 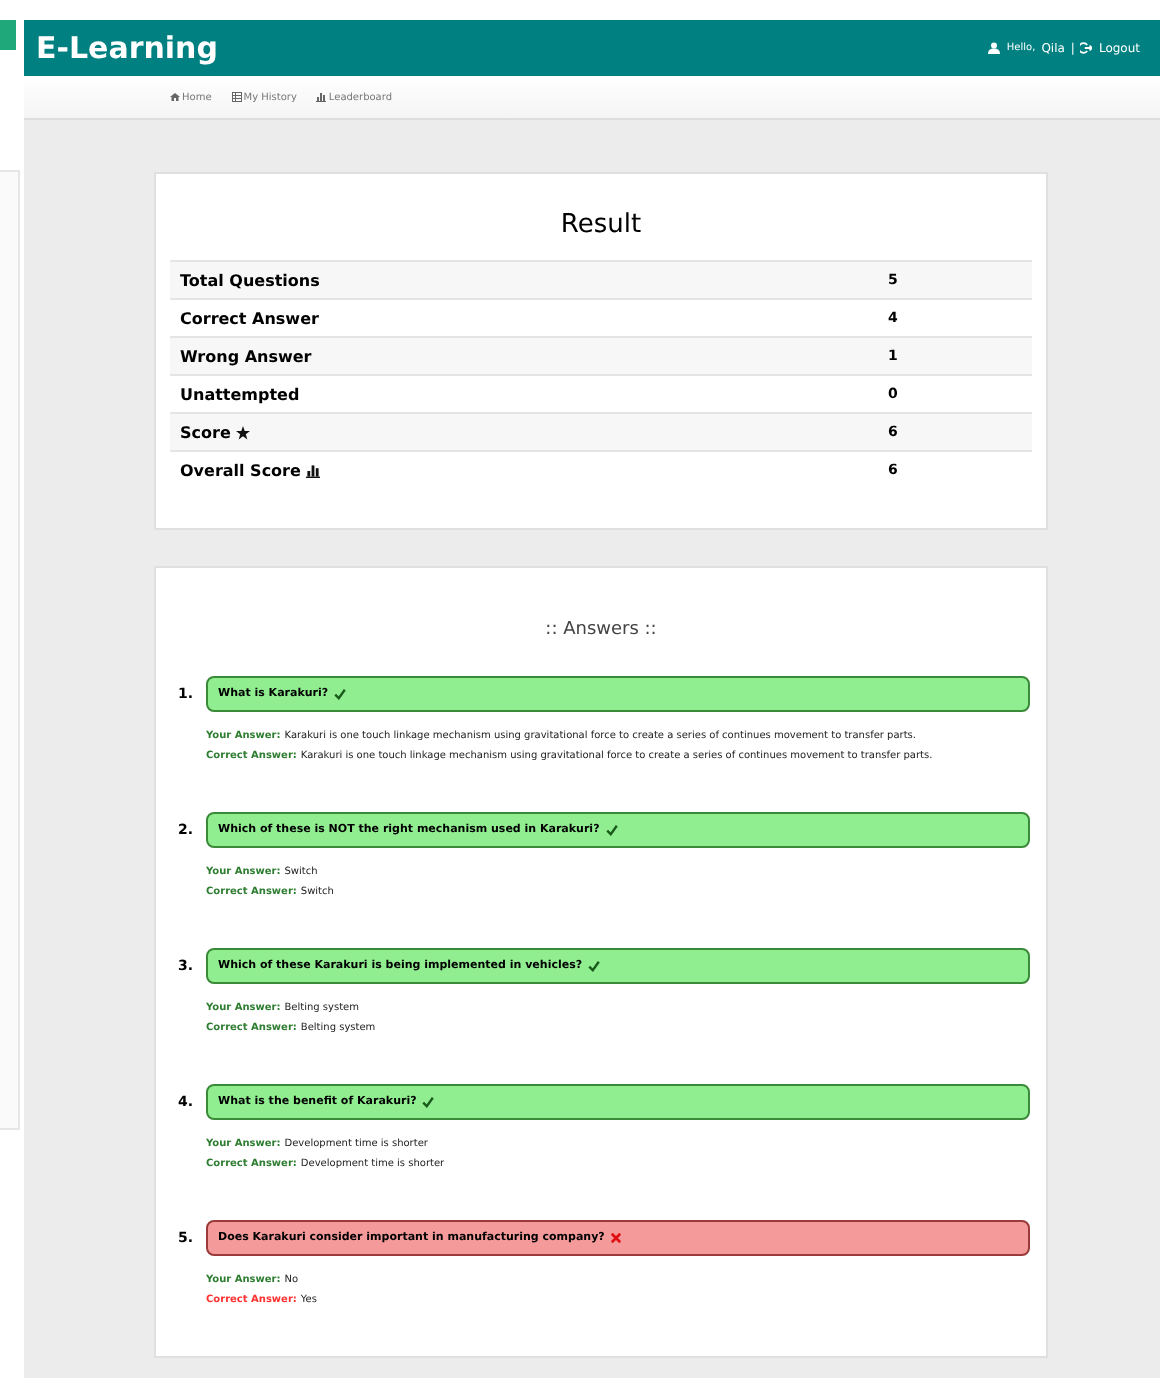 I want to click on answers-title: :: Answers ::, so click(x=601, y=631).